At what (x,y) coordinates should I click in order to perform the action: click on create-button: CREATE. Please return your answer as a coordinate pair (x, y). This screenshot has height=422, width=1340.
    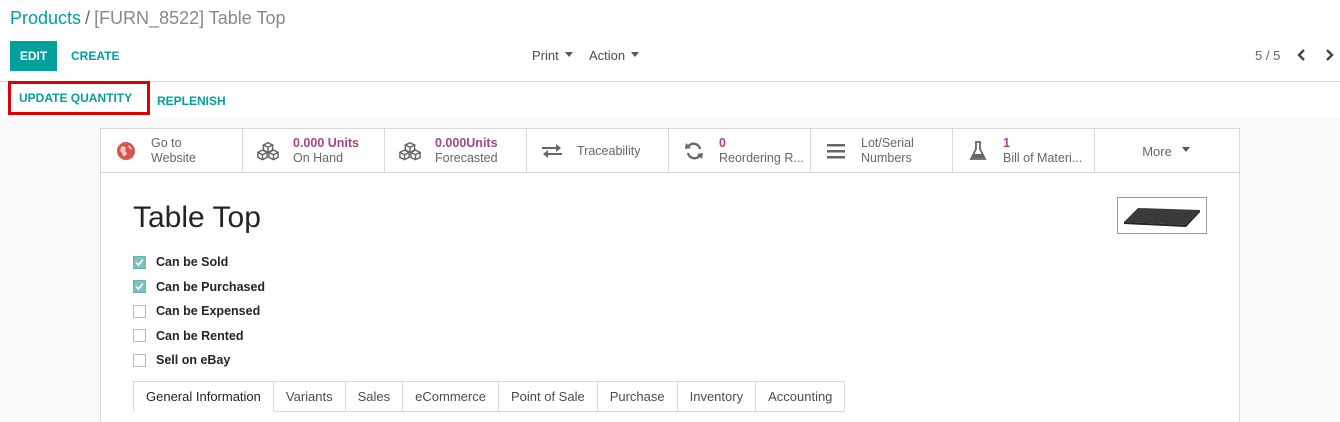
    Looking at the image, I should click on (95, 56).